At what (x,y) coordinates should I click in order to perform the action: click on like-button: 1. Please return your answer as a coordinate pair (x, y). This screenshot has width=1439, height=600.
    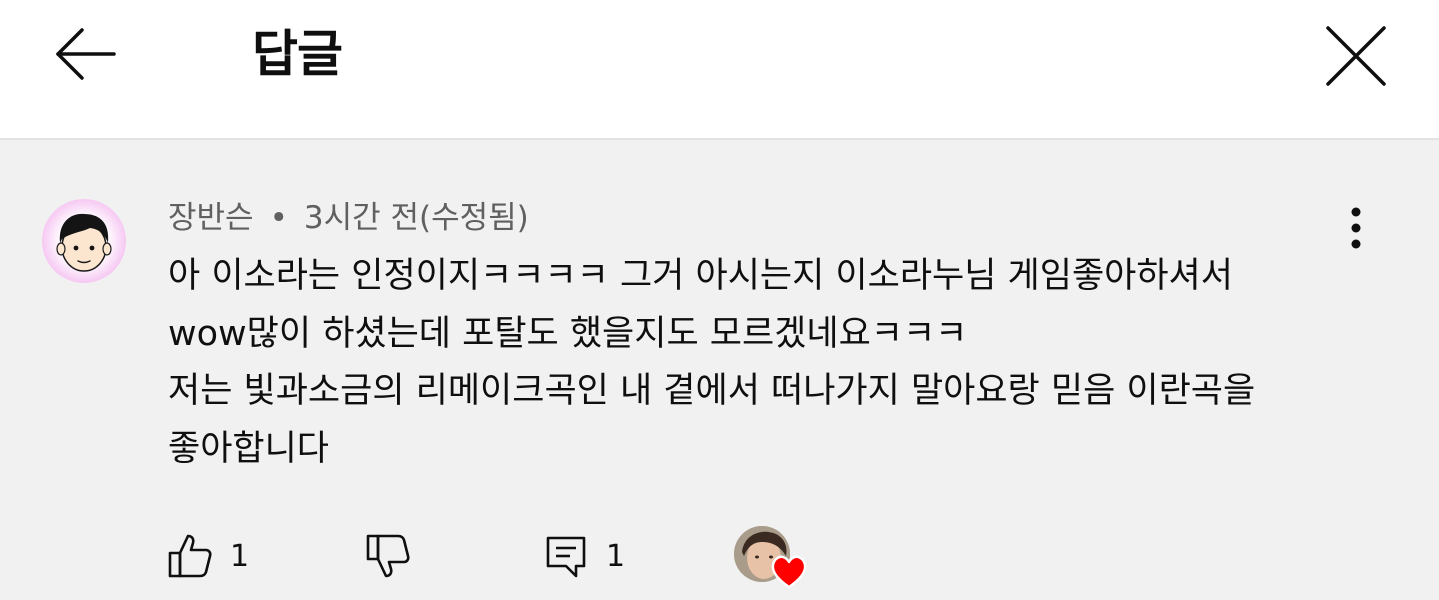
    Looking at the image, I should click on (207, 556).